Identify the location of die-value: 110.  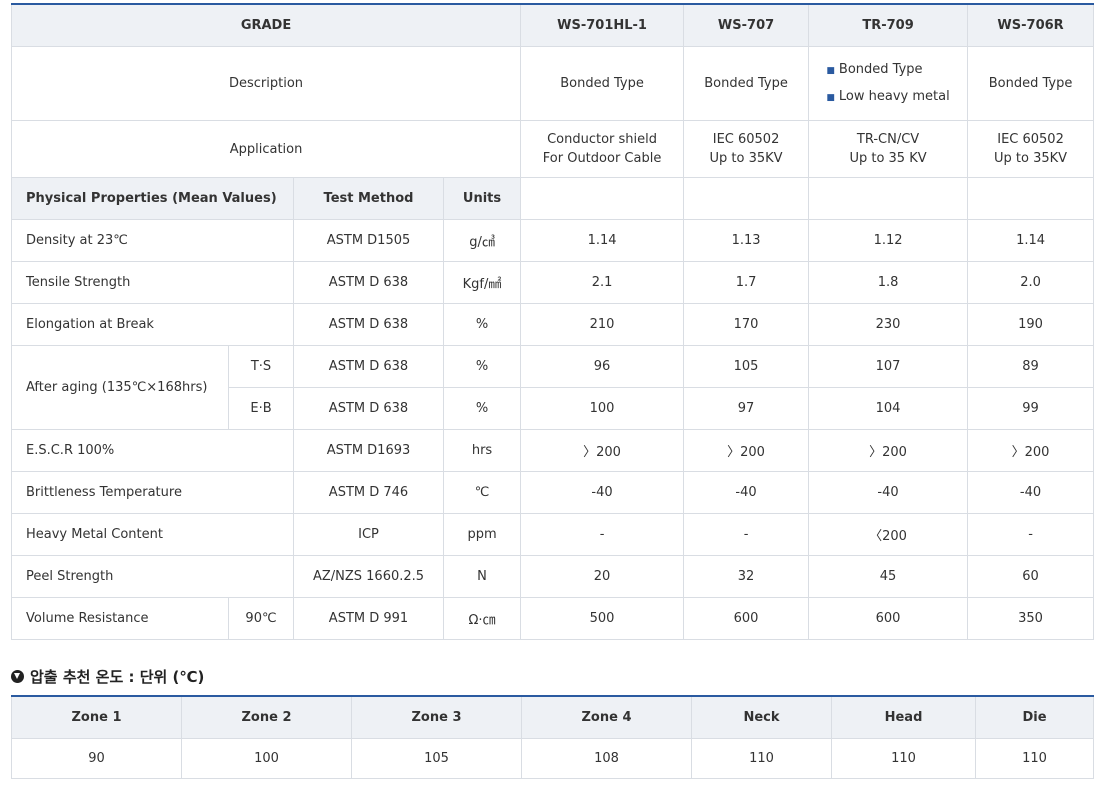
(1034, 758).